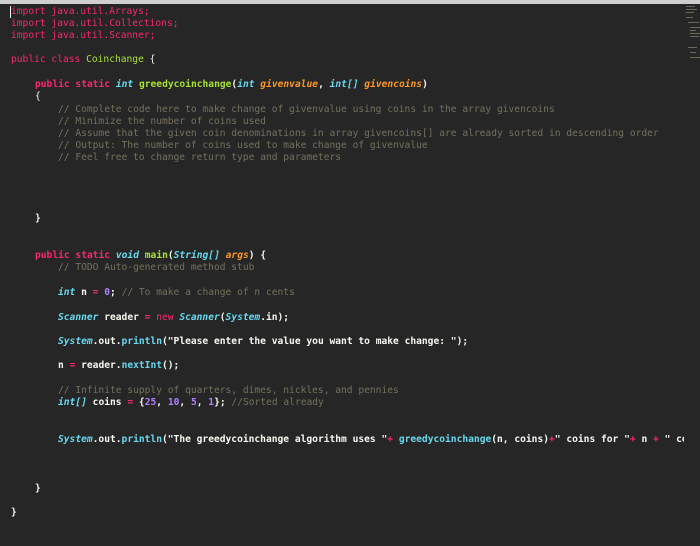 The height and width of the screenshot is (546, 700). I want to click on string-literal: " coins for ", so click(592, 439).